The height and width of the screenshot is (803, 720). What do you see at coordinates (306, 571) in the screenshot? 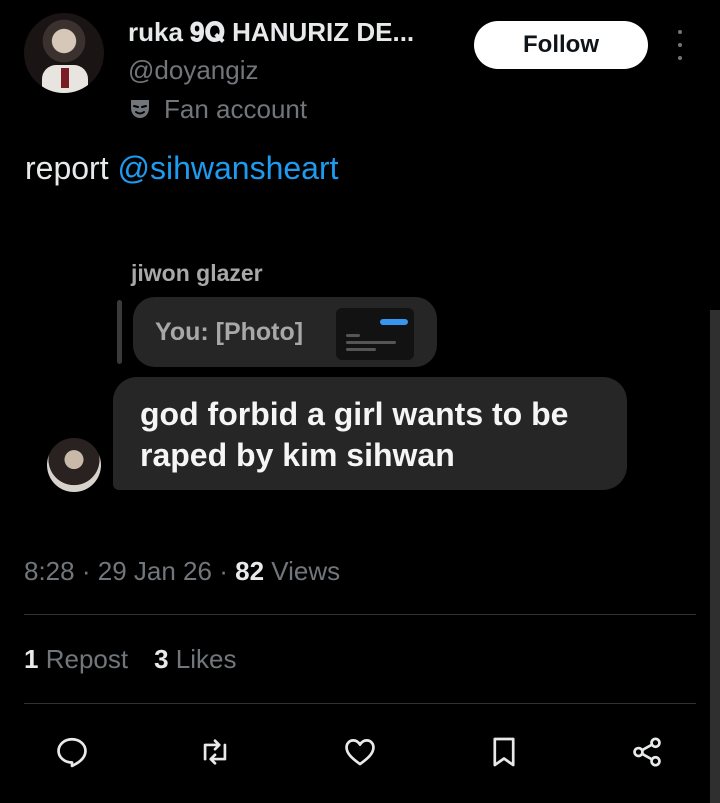
I see `views-label: Views` at bounding box center [306, 571].